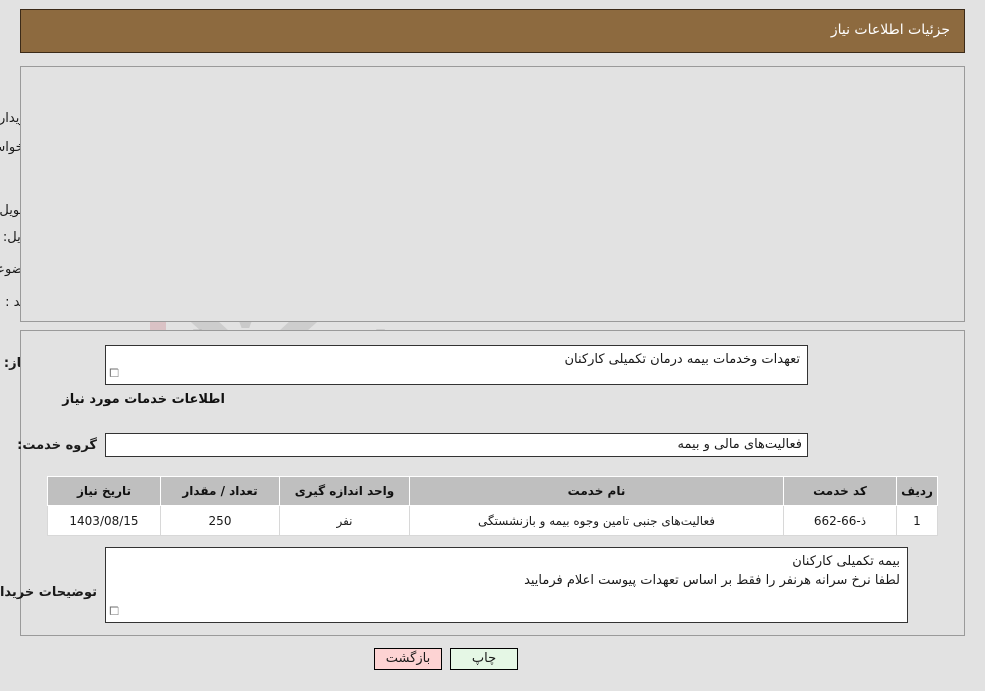 The width and height of the screenshot is (985, 691). Describe the element at coordinates (220, 520) in the screenshot. I see `cell-quantity: 250` at that location.